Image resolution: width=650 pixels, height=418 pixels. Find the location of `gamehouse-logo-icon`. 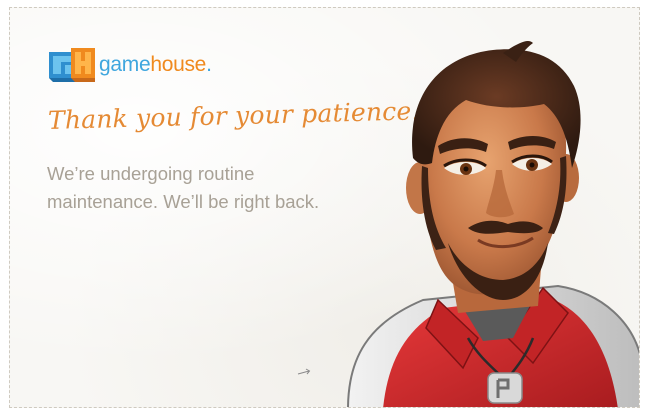

gamehouse-logo-icon is located at coordinates (72, 65).